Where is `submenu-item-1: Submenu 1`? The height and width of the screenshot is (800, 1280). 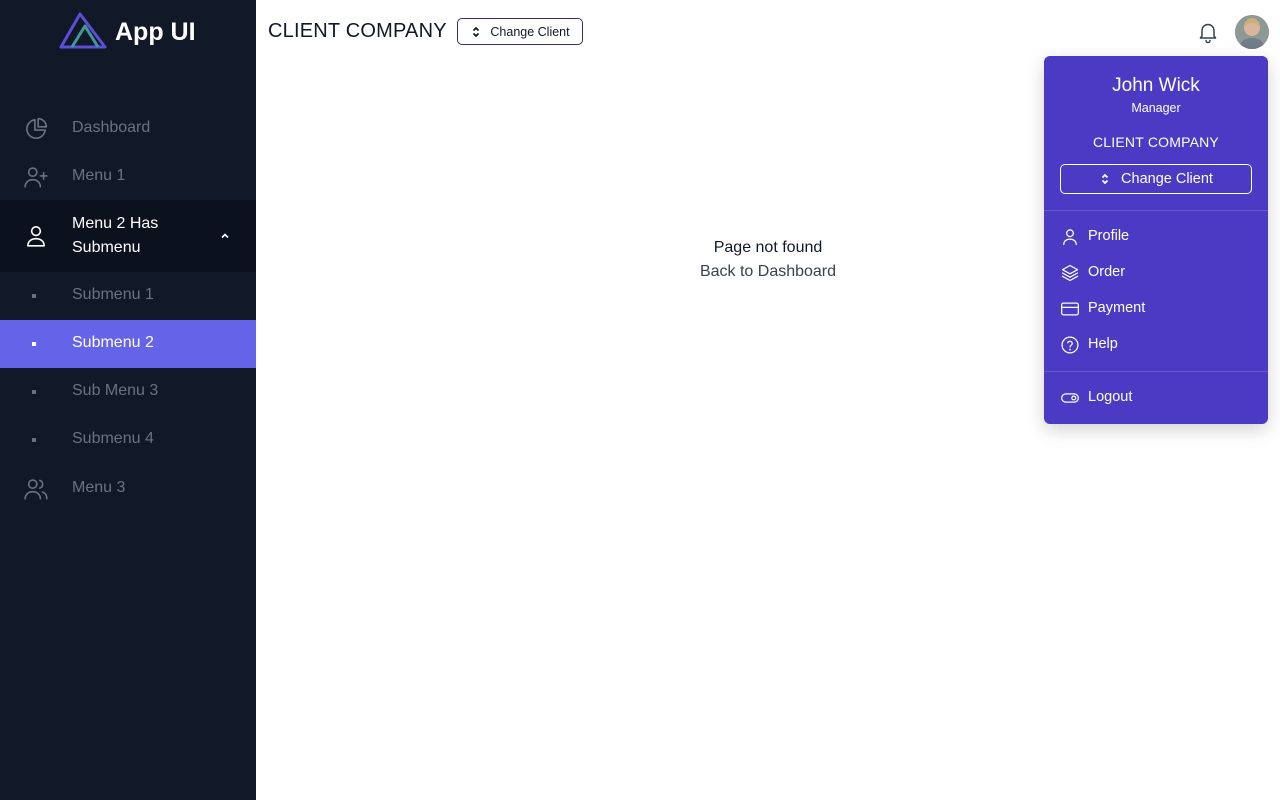 submenu-item-1: Submenu 1 is located at coordinates (128, 296).